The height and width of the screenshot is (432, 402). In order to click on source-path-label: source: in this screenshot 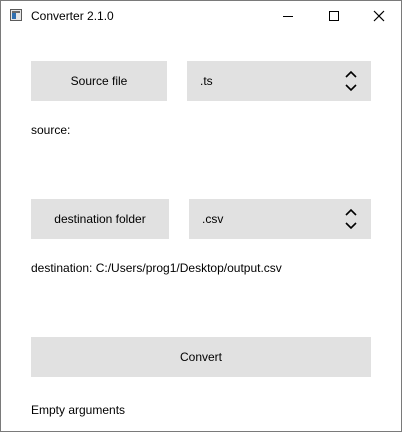, I will do `click(51, 130)`.